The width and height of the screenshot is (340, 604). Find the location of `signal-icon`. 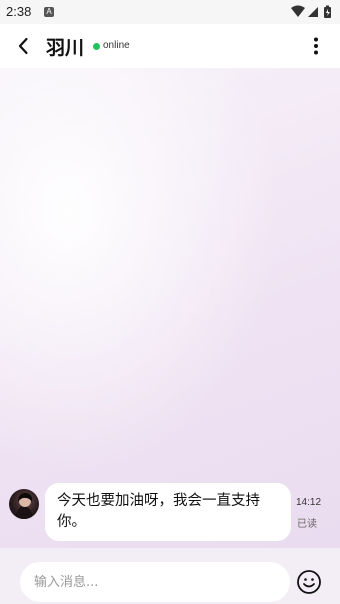

signal-icon is located at coordinates (313, 12).